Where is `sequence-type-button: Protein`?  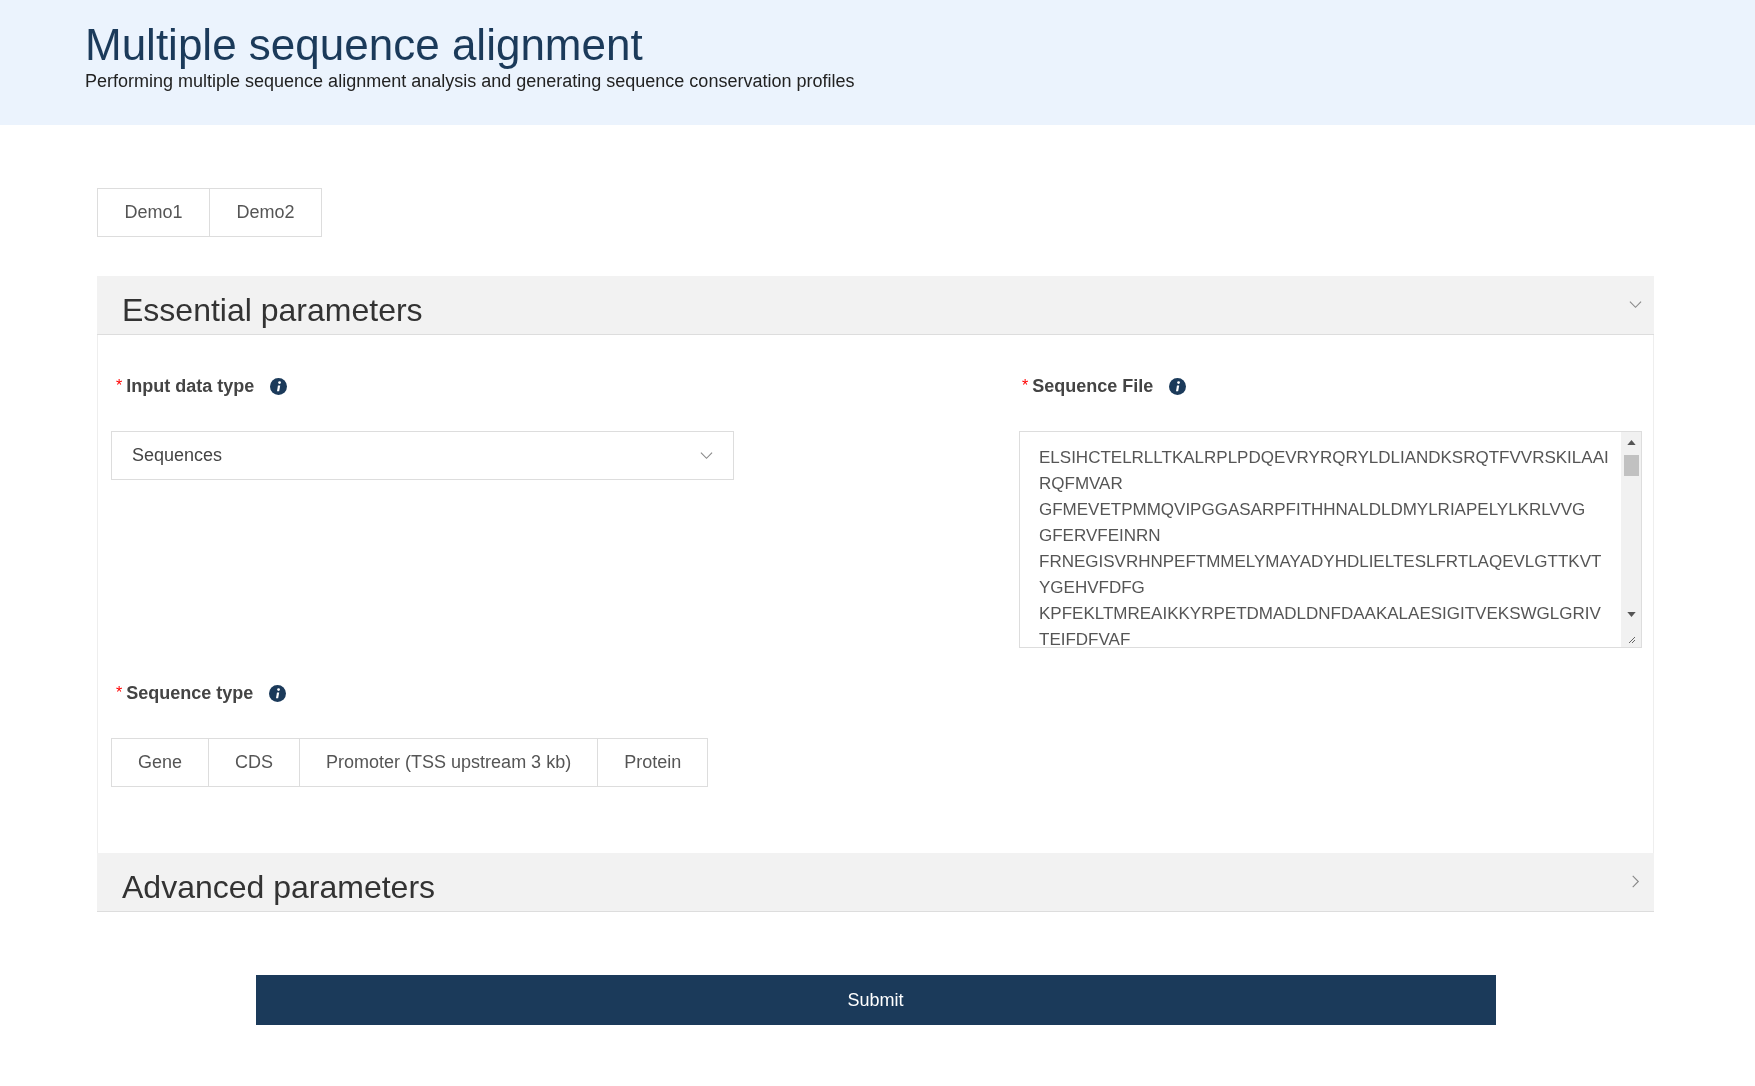 sequence-type-button: Protein is located at coordinates (653, 762).